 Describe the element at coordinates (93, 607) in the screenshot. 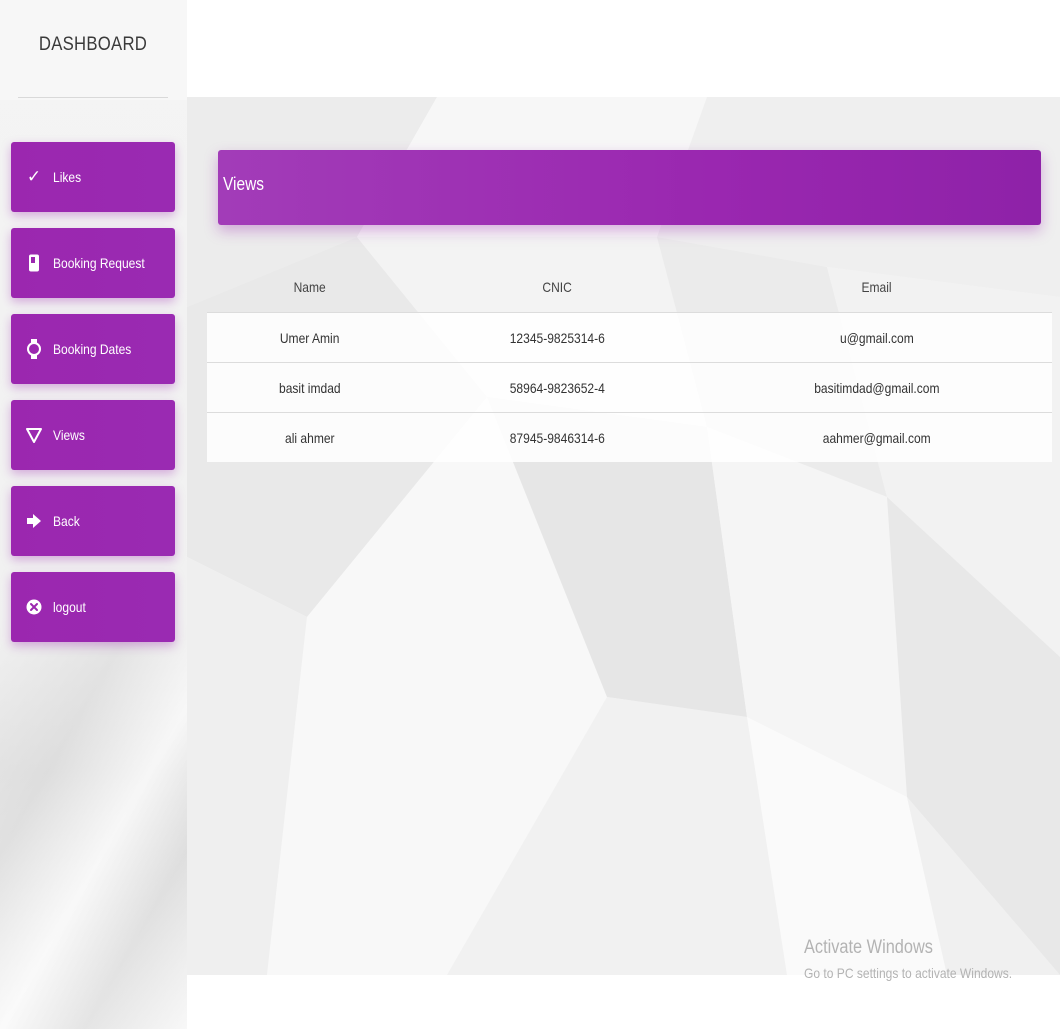

I see `sidebar-item-logout: logout` at that location.